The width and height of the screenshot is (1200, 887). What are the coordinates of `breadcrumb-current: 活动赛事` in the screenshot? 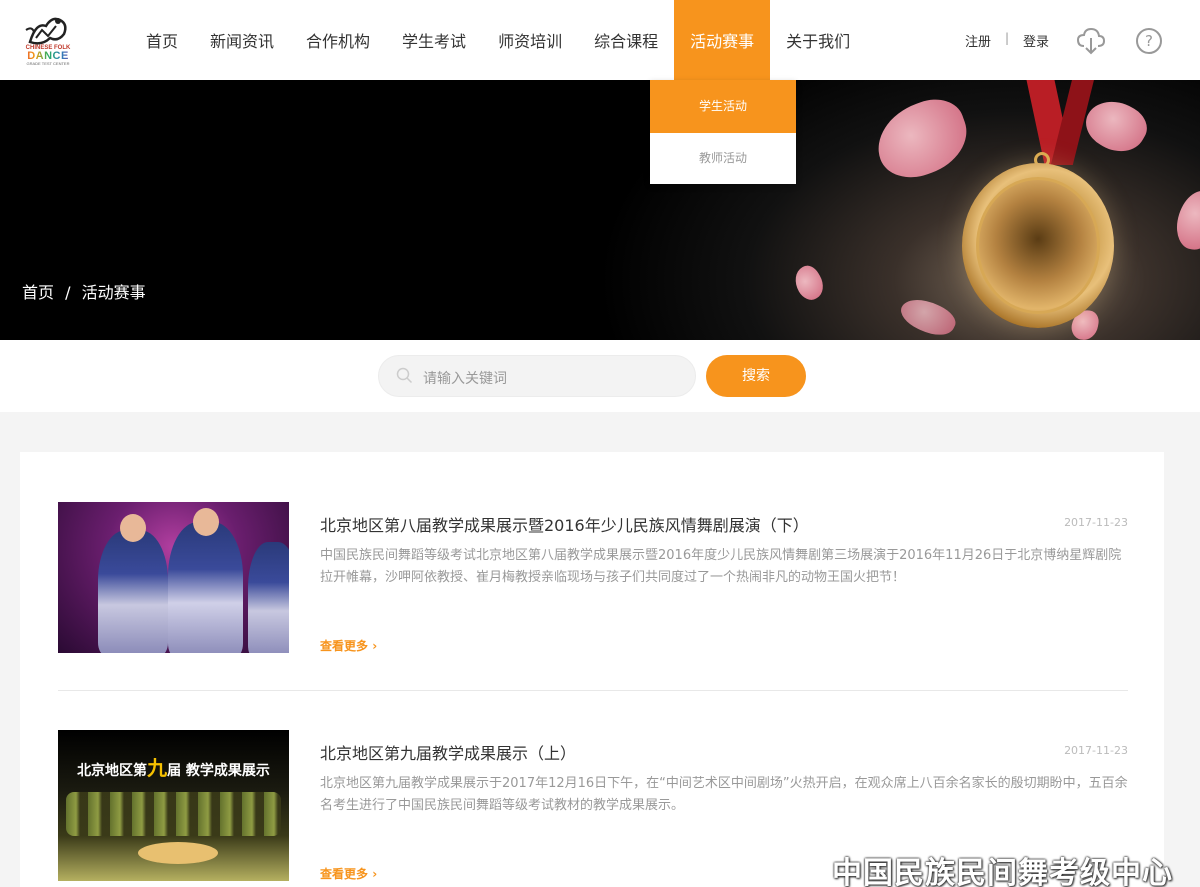 It's located at (113, 292).